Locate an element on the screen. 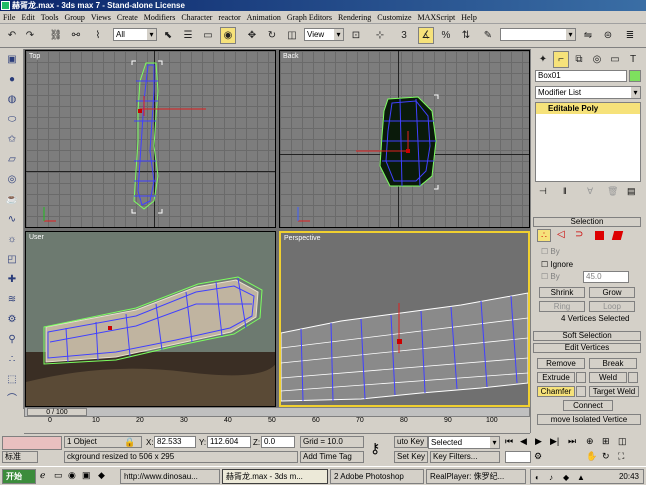  link-icon: ⛓ is located at coordinates (56, 35).